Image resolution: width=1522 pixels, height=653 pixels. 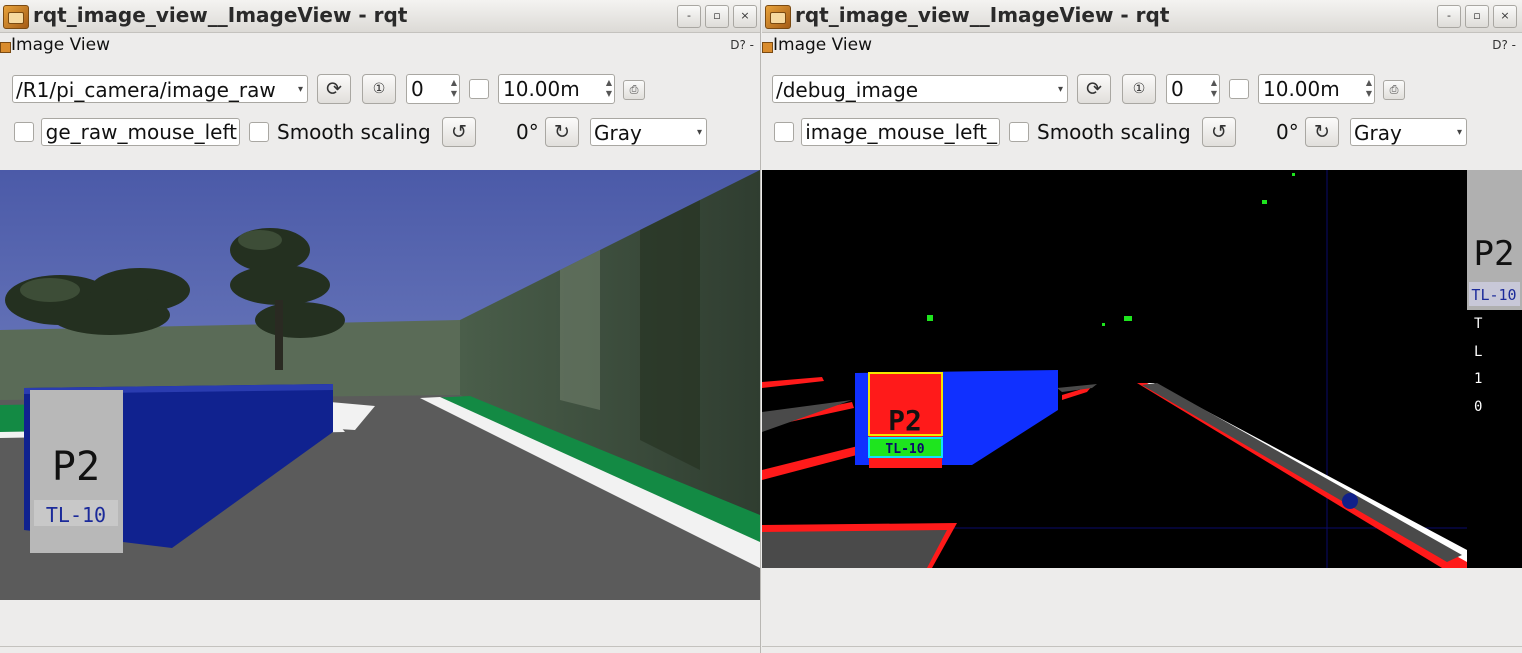 What do you see at coordinates (140, 132) in the screenshot?
I see `mouse-topic-field: ge_raw_mouse_left` at bounding box center [140, 132].